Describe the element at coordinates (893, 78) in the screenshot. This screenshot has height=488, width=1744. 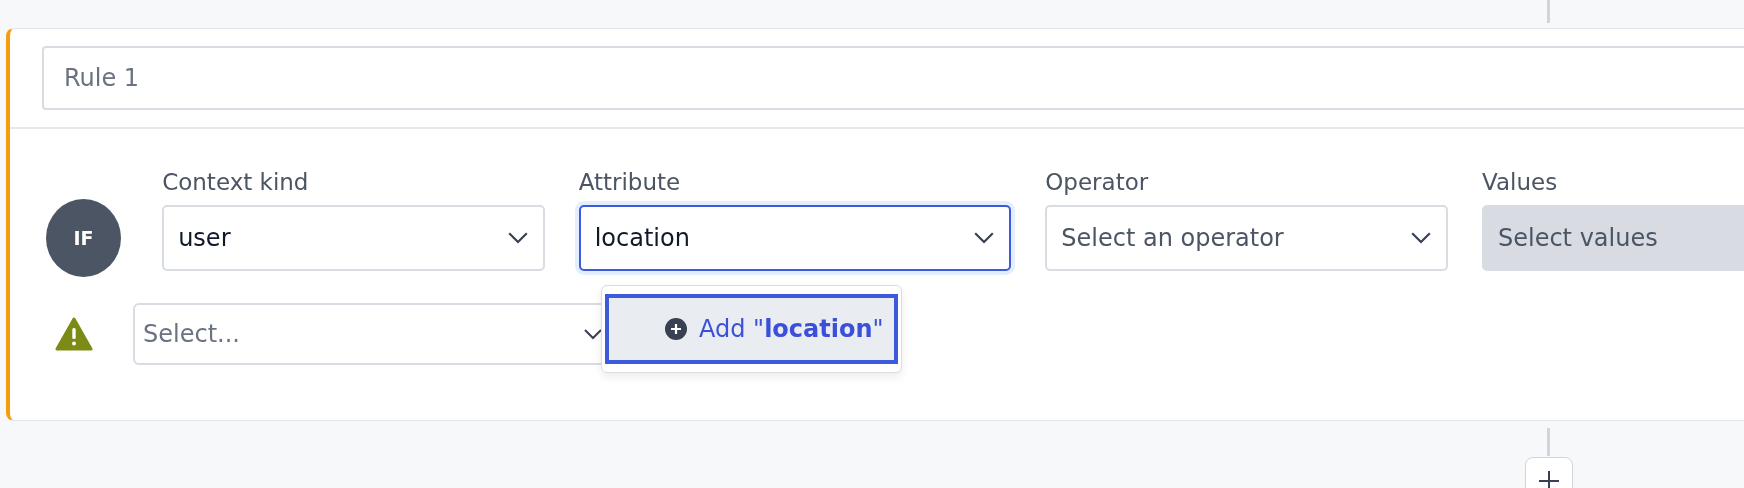
I see `rule-name-field: Rule 1` at that location.